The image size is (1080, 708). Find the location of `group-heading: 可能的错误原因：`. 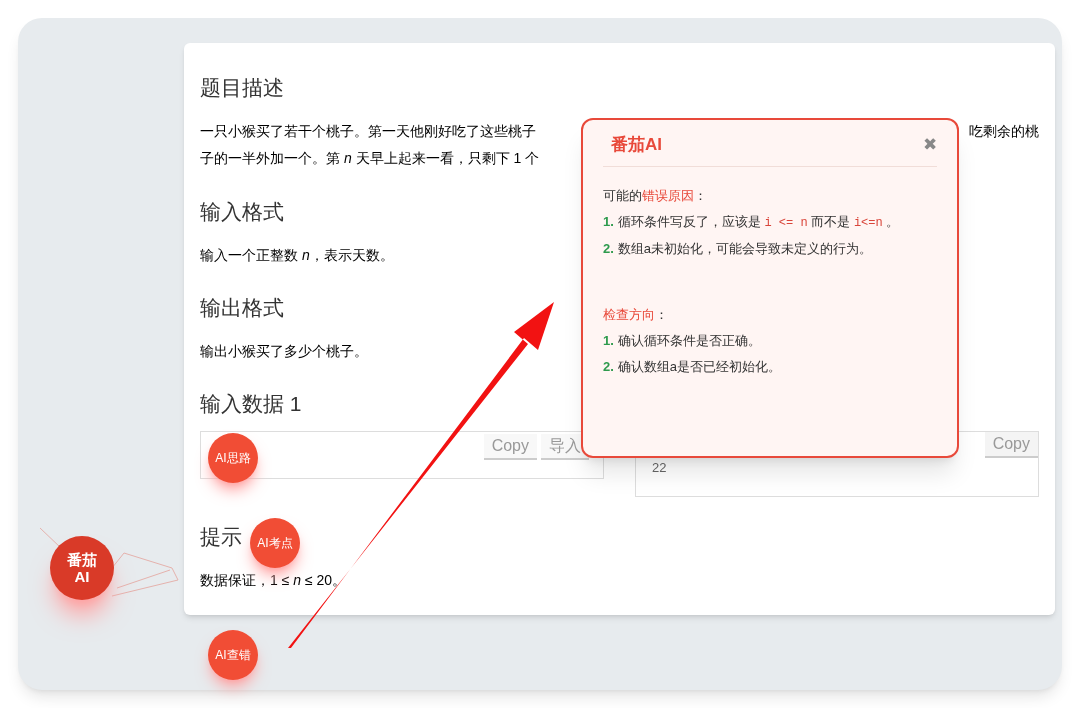

group-heading: 可能的错误原因： is located at coordinates (655, 195).